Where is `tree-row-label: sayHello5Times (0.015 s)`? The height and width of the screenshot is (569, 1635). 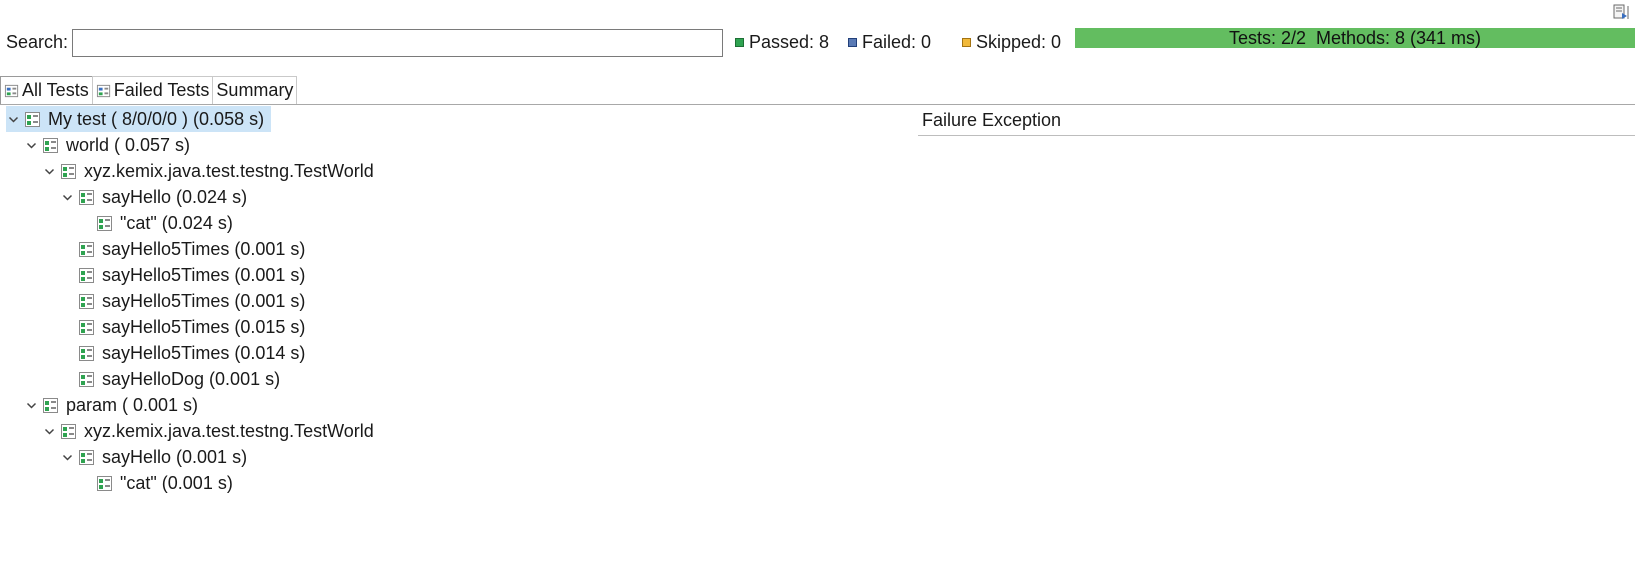 tree-row-label: sayHello5Times (0.015 s) is located at coordinates (204, 326).